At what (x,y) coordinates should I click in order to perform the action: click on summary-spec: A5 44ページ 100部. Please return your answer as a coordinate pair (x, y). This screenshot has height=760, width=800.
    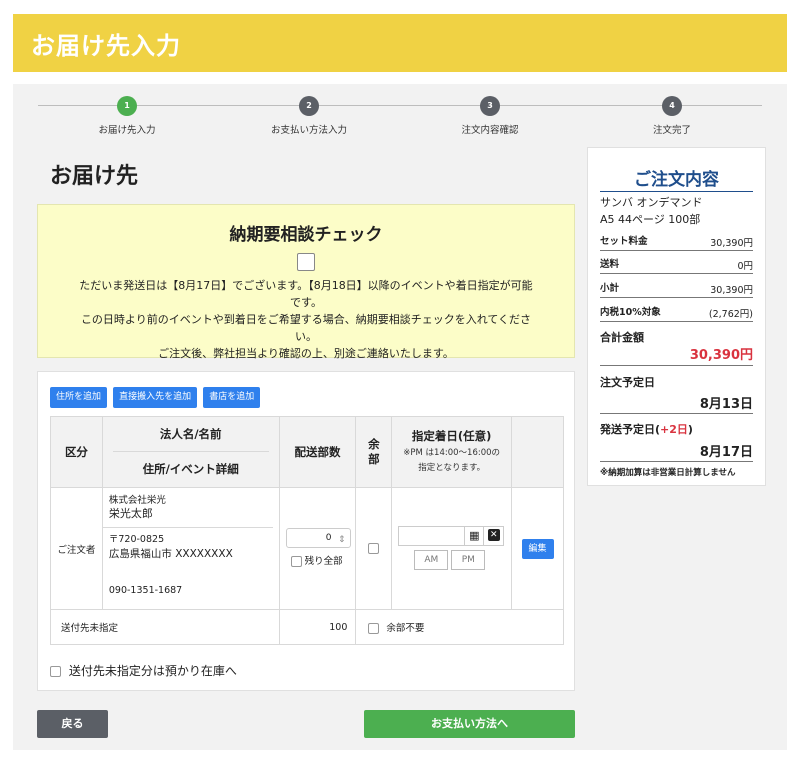
    Looking at the image, I should click on (650, 219).